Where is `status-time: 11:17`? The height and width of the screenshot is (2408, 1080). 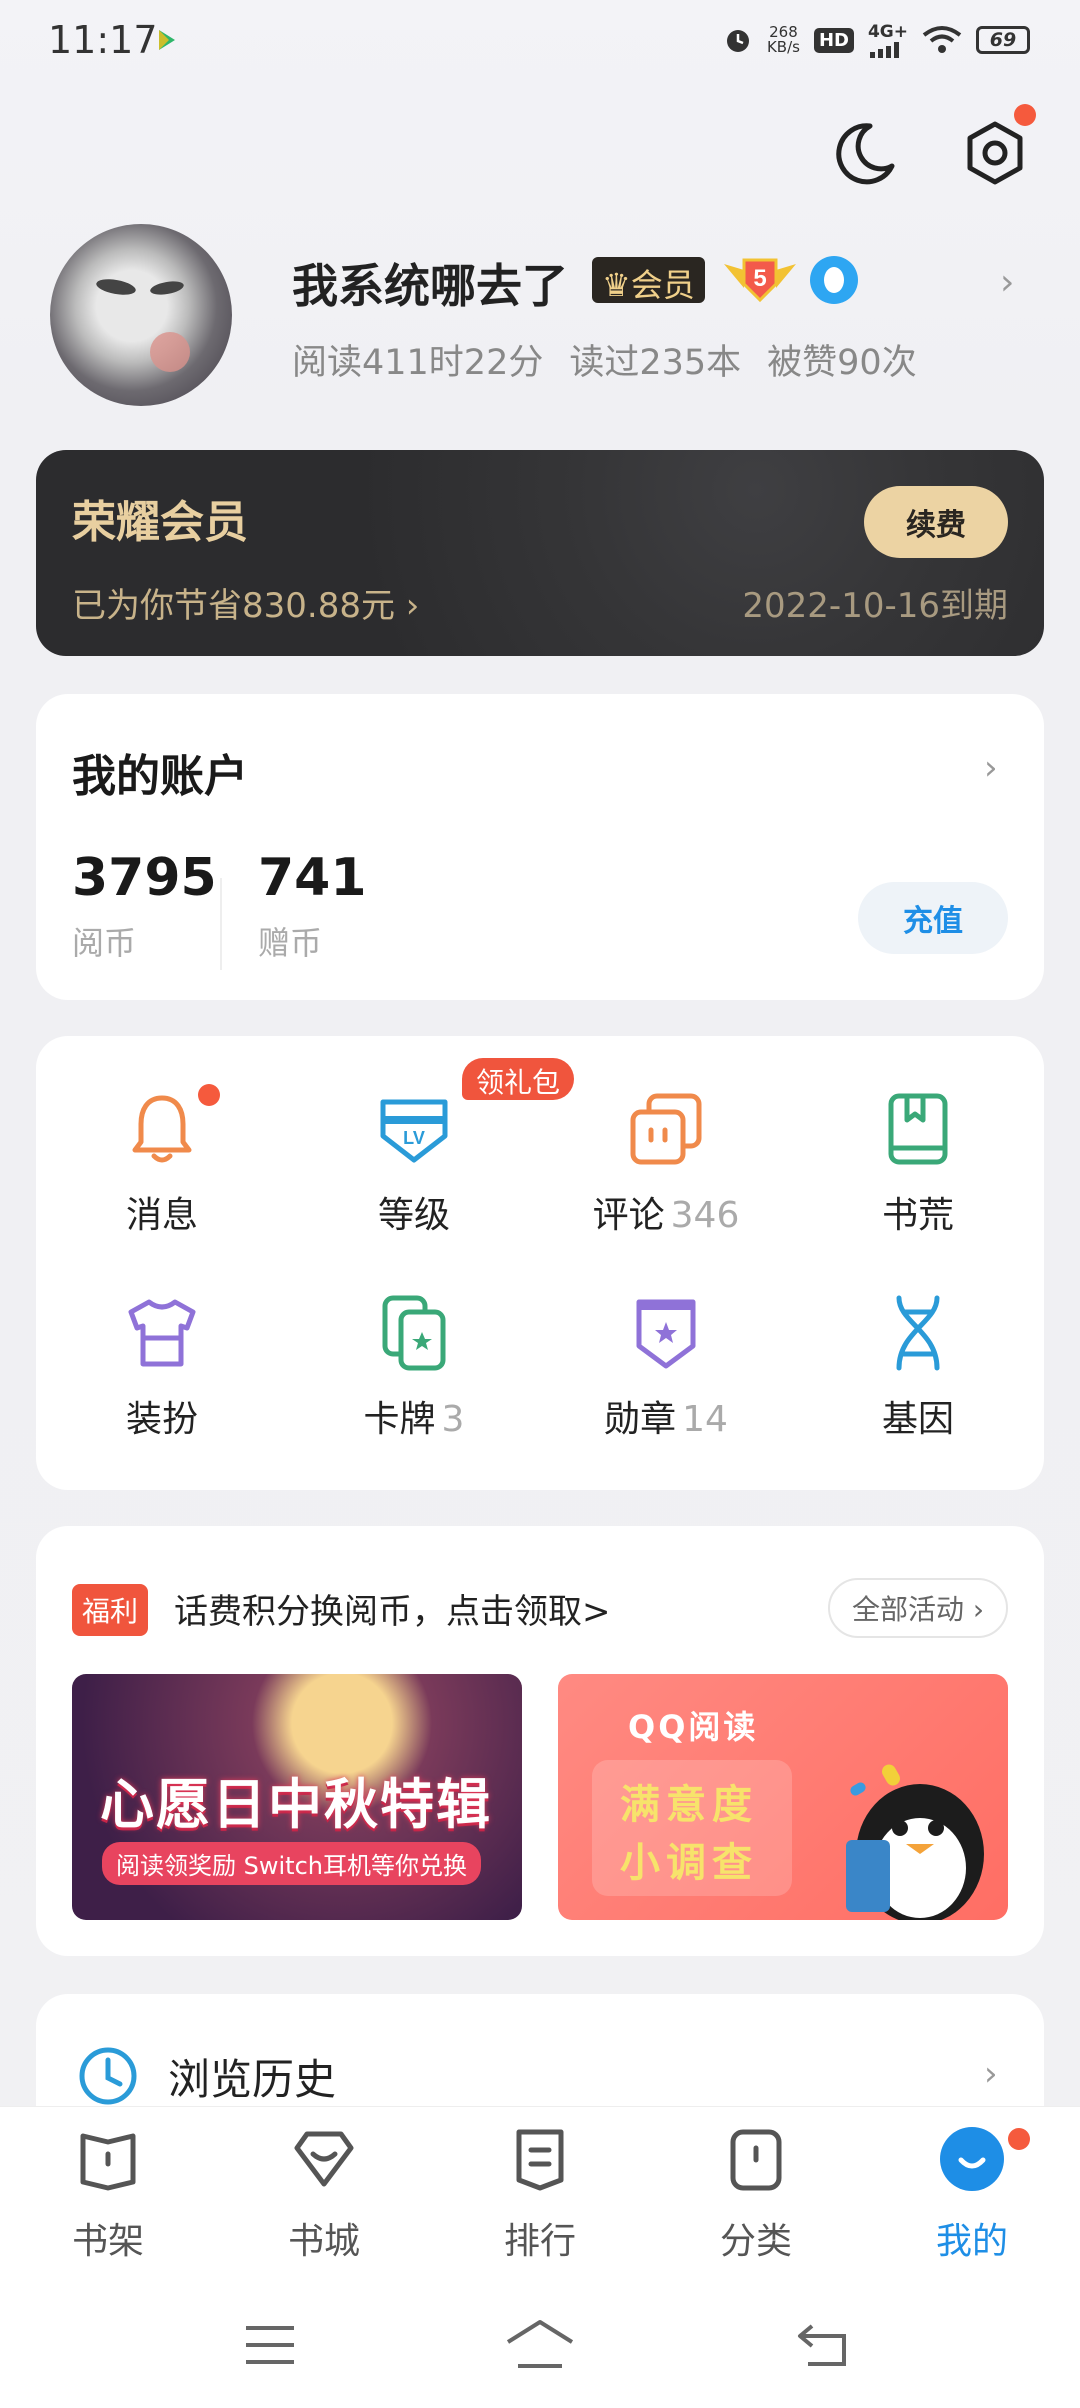 status-time: 11:17 is located at coordinates (103, 40).